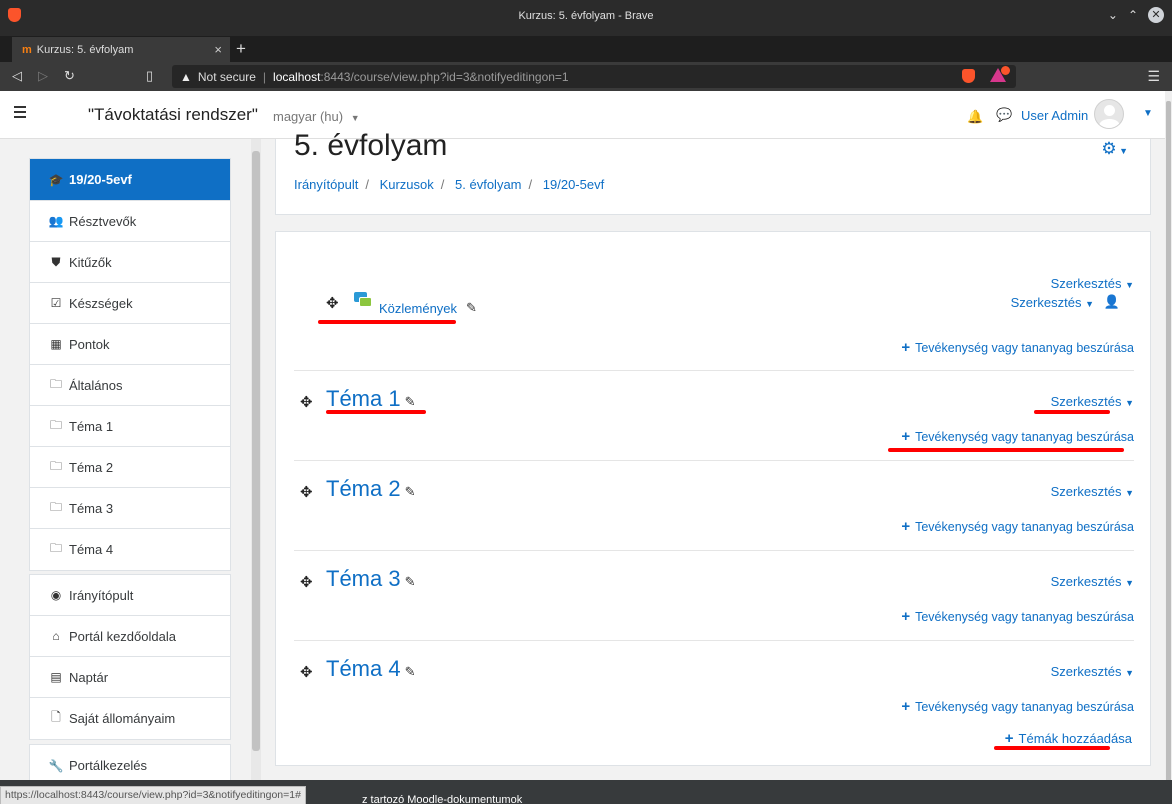 The image size is (1172, 804). I want to click on annotation-underline, so click(376, 412).